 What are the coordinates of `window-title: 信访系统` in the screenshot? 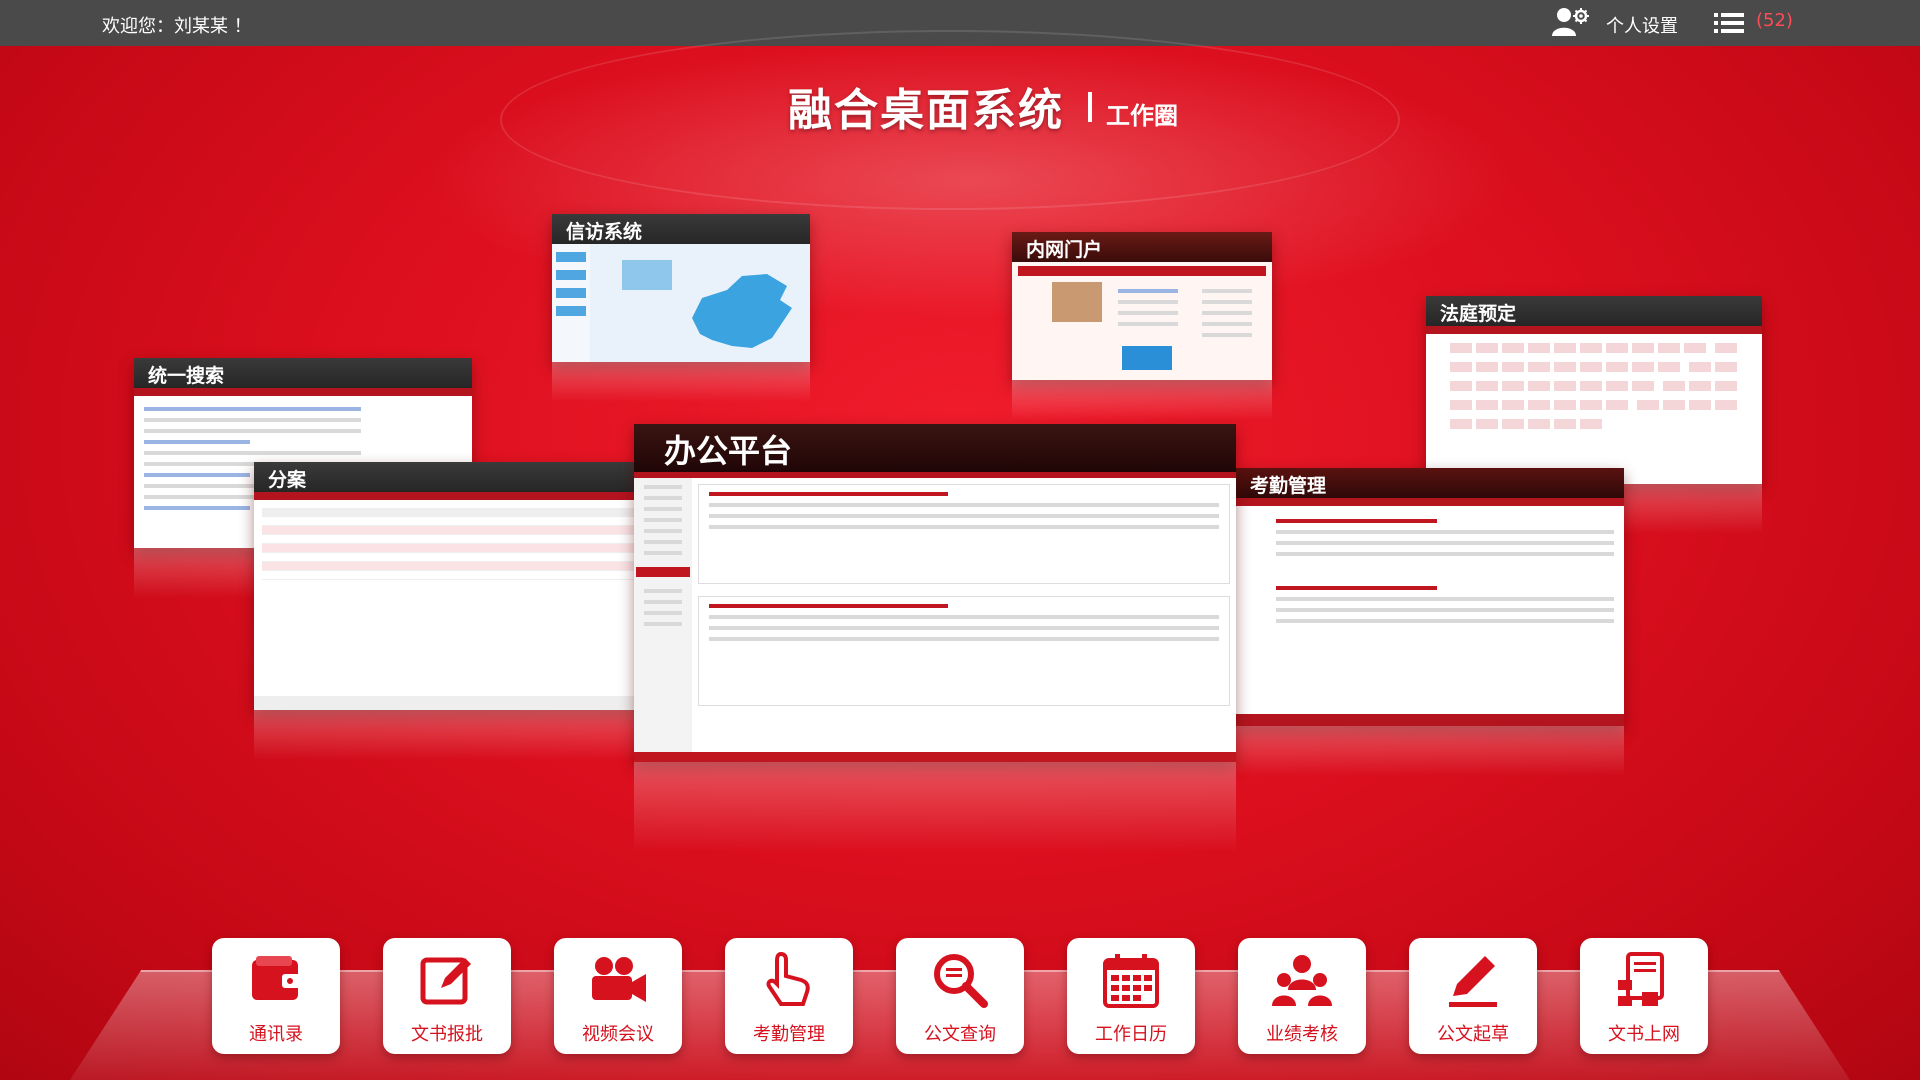 It's located at (681, 229).